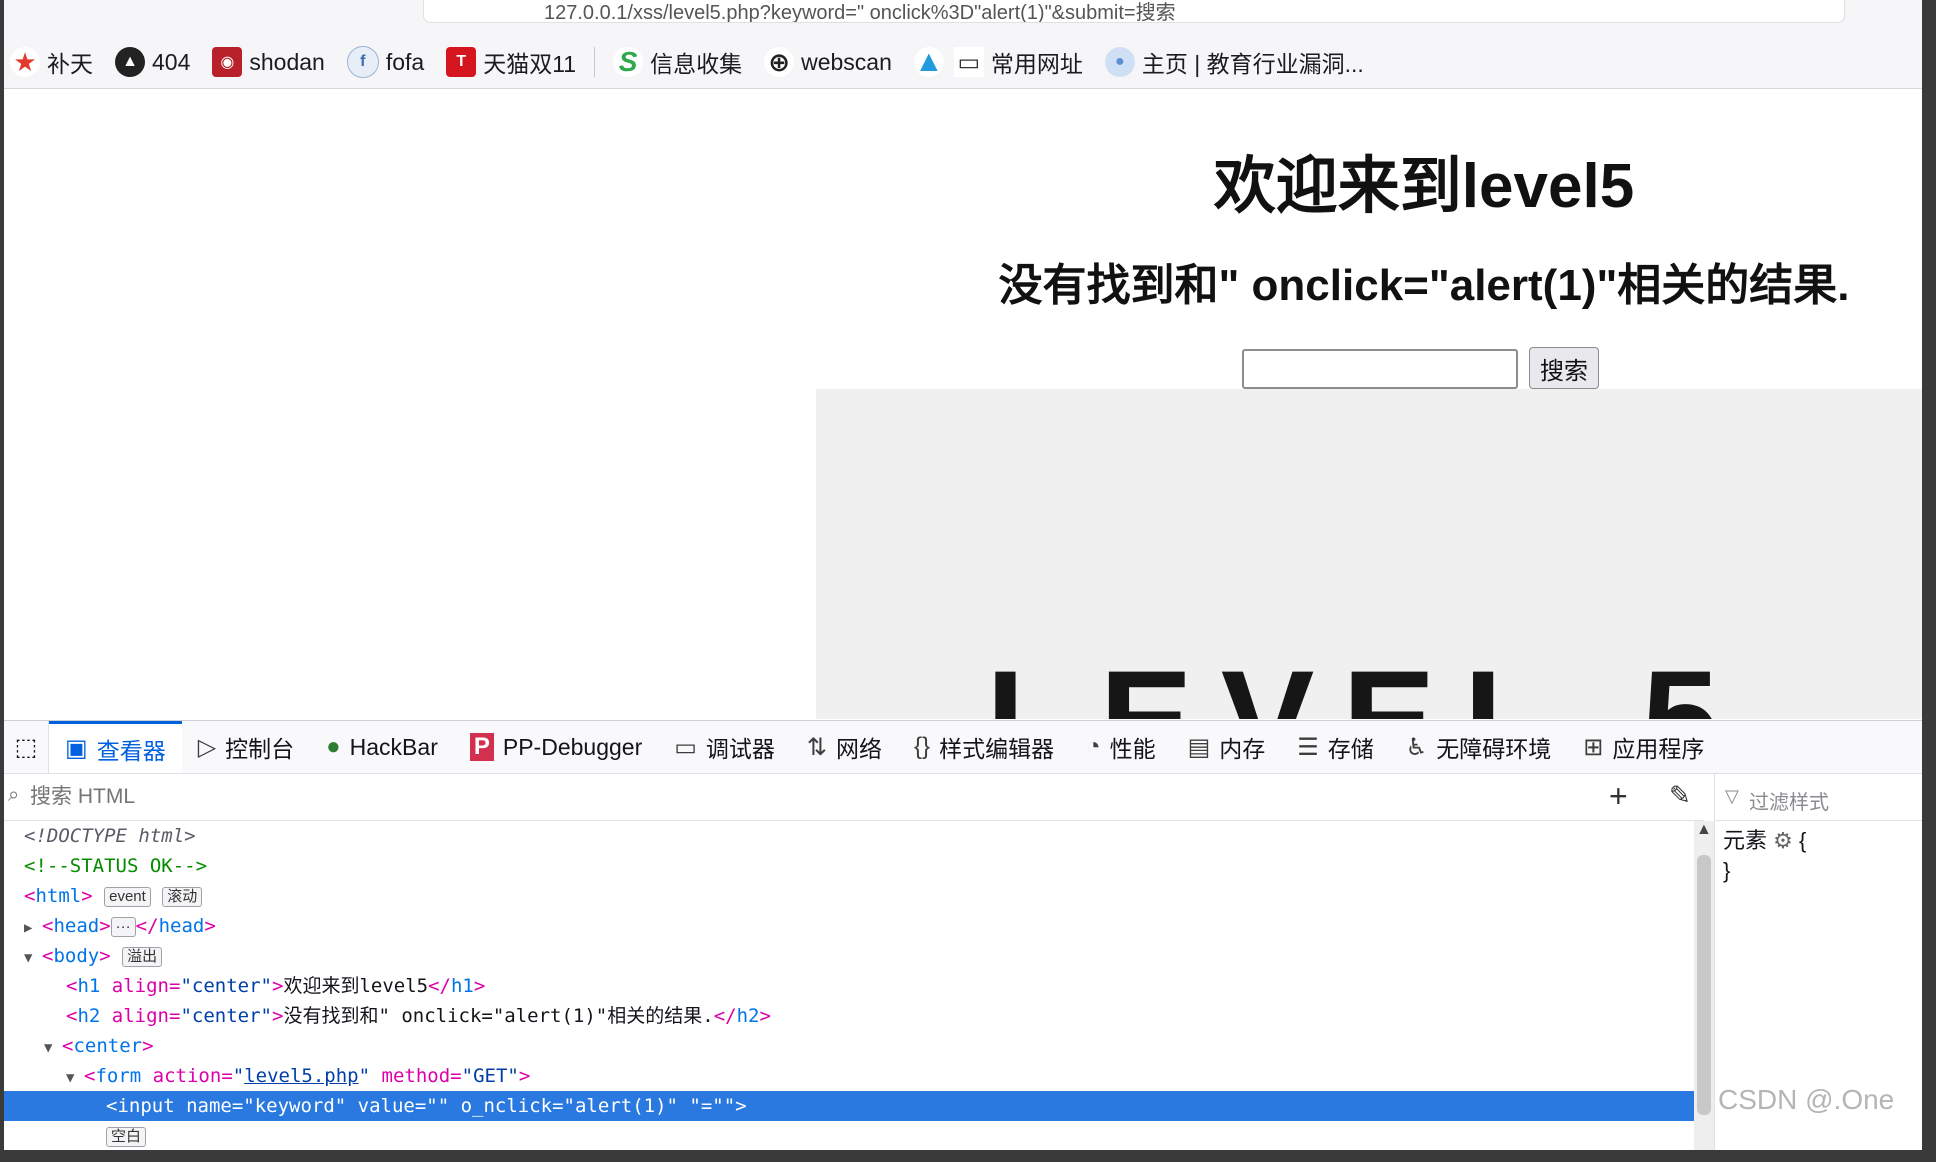  I want to click on doctype-text: <!DOCTYPE html>, so click(110, 836).